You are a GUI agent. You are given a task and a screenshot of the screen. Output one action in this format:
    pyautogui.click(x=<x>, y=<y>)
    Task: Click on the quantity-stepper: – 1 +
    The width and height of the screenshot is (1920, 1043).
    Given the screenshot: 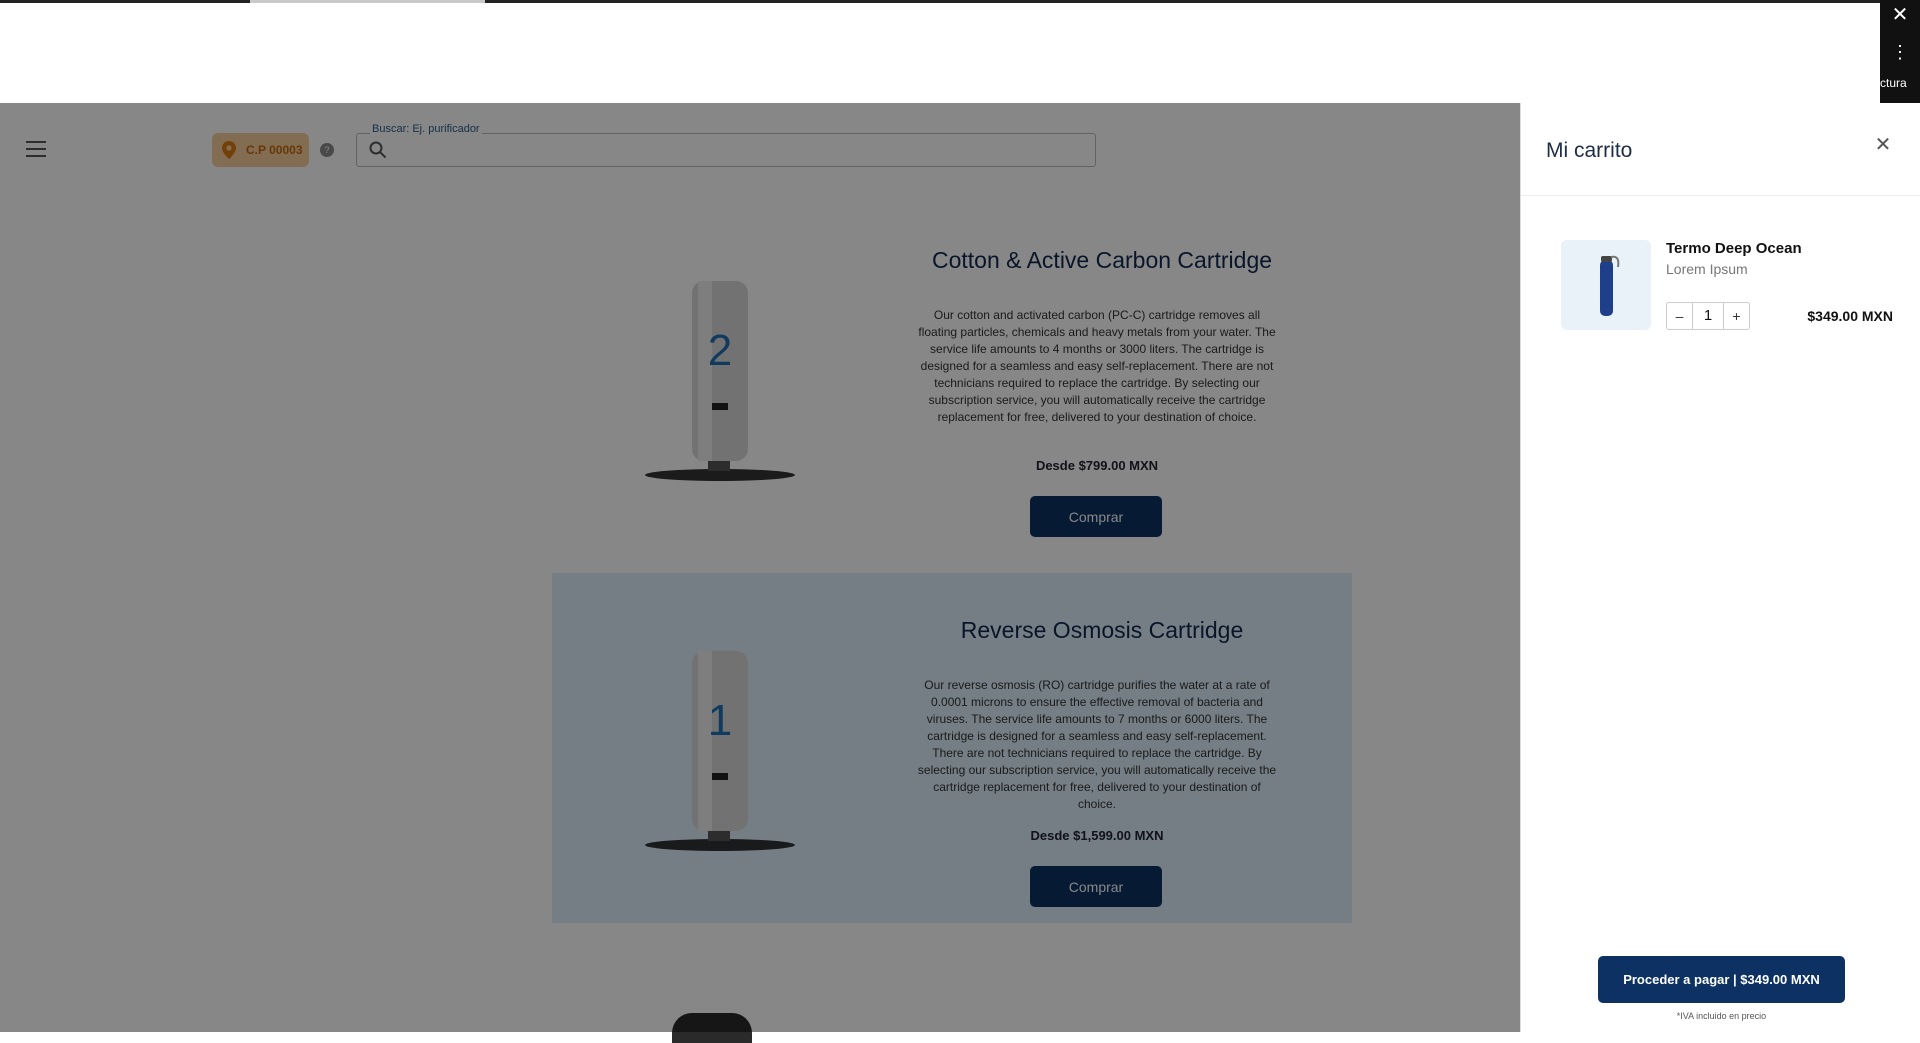 What is the action you would take?
    pyautogui.click(x=1708, y=316)
    